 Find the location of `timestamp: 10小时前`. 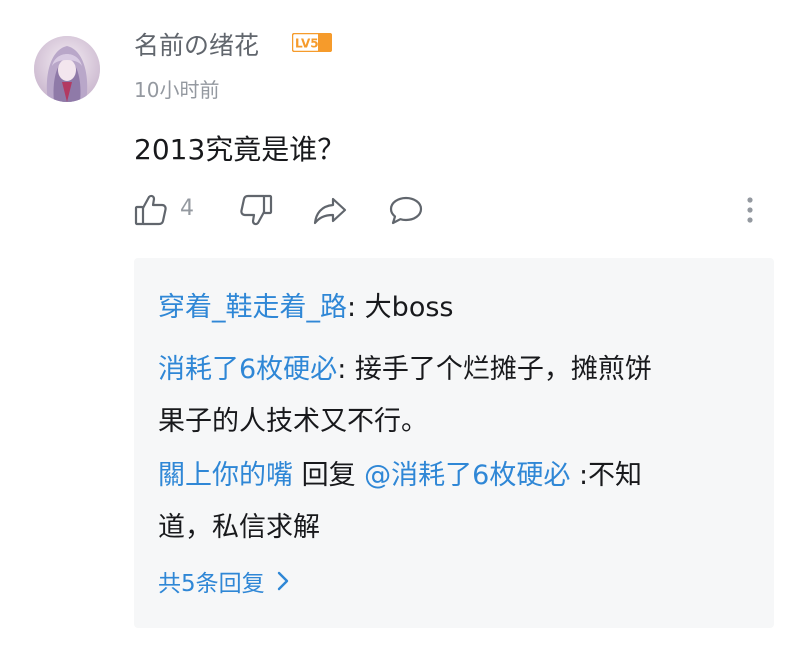

timestamp: 10小时前 is located at coordinates (177, 90).